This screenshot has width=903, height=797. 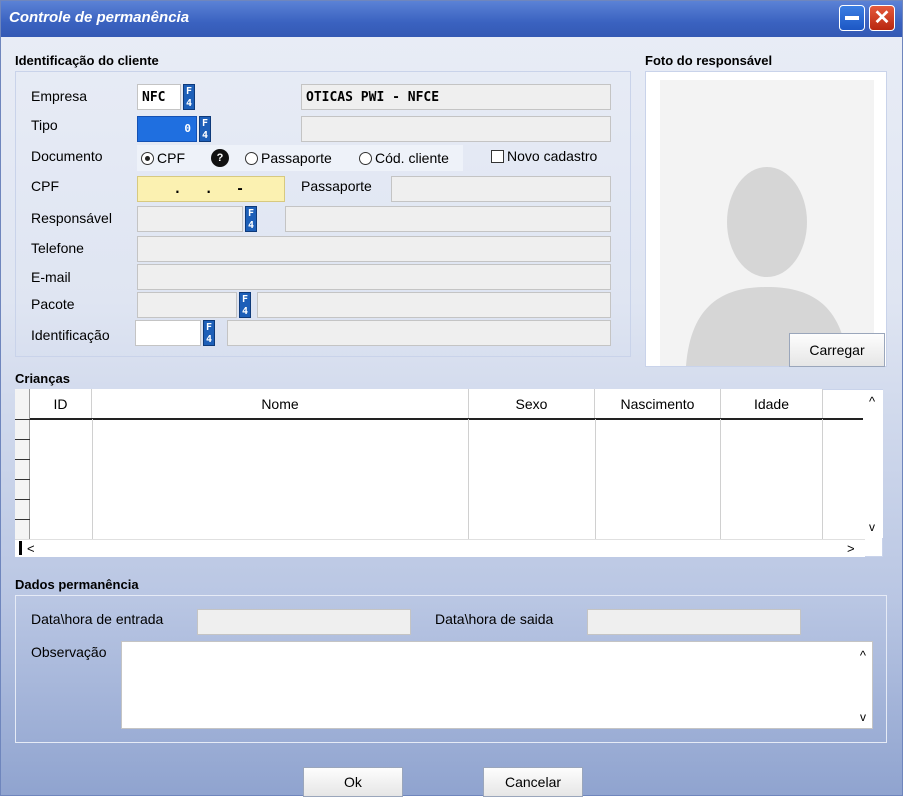 I want to click on load-photo-button: Carregar, so click(x=837, y=350).